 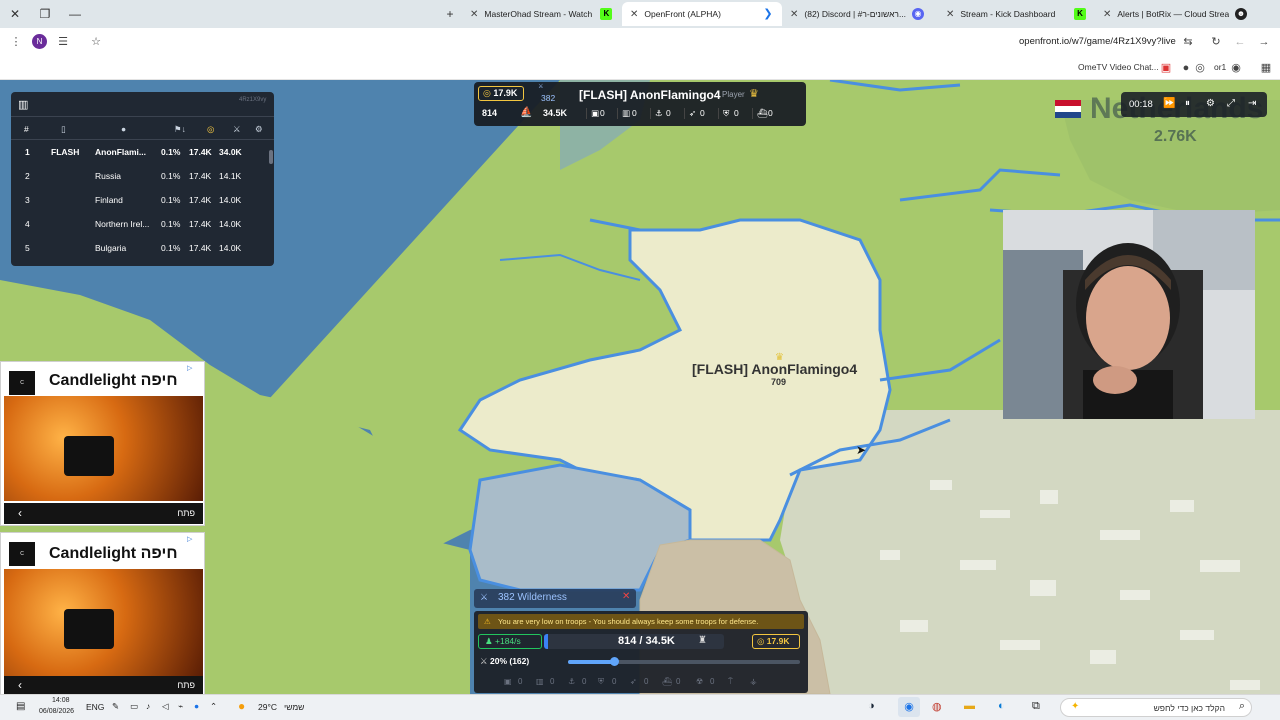 I want to click on weather-text: שמשי, so click(x=294, y=707).